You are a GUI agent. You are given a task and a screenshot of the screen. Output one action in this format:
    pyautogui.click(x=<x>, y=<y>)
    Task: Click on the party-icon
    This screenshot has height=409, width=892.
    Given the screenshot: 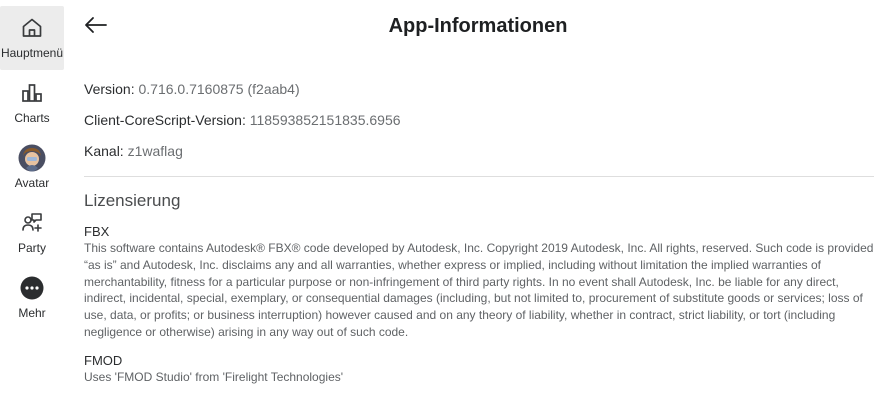 What is the action you would take?
    pyautogui.click(x=32, y=223)
    